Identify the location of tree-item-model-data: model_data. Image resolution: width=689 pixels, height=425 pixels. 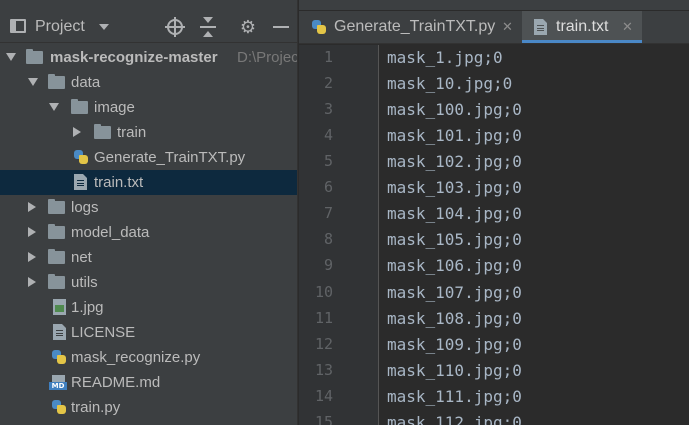
(148, 232).